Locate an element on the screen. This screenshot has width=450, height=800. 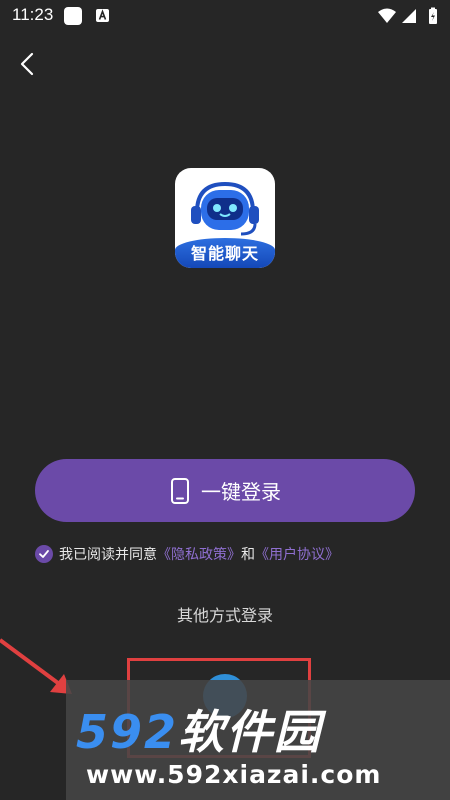
watermark-name: 软件园 is located at coordinates (250, 732).